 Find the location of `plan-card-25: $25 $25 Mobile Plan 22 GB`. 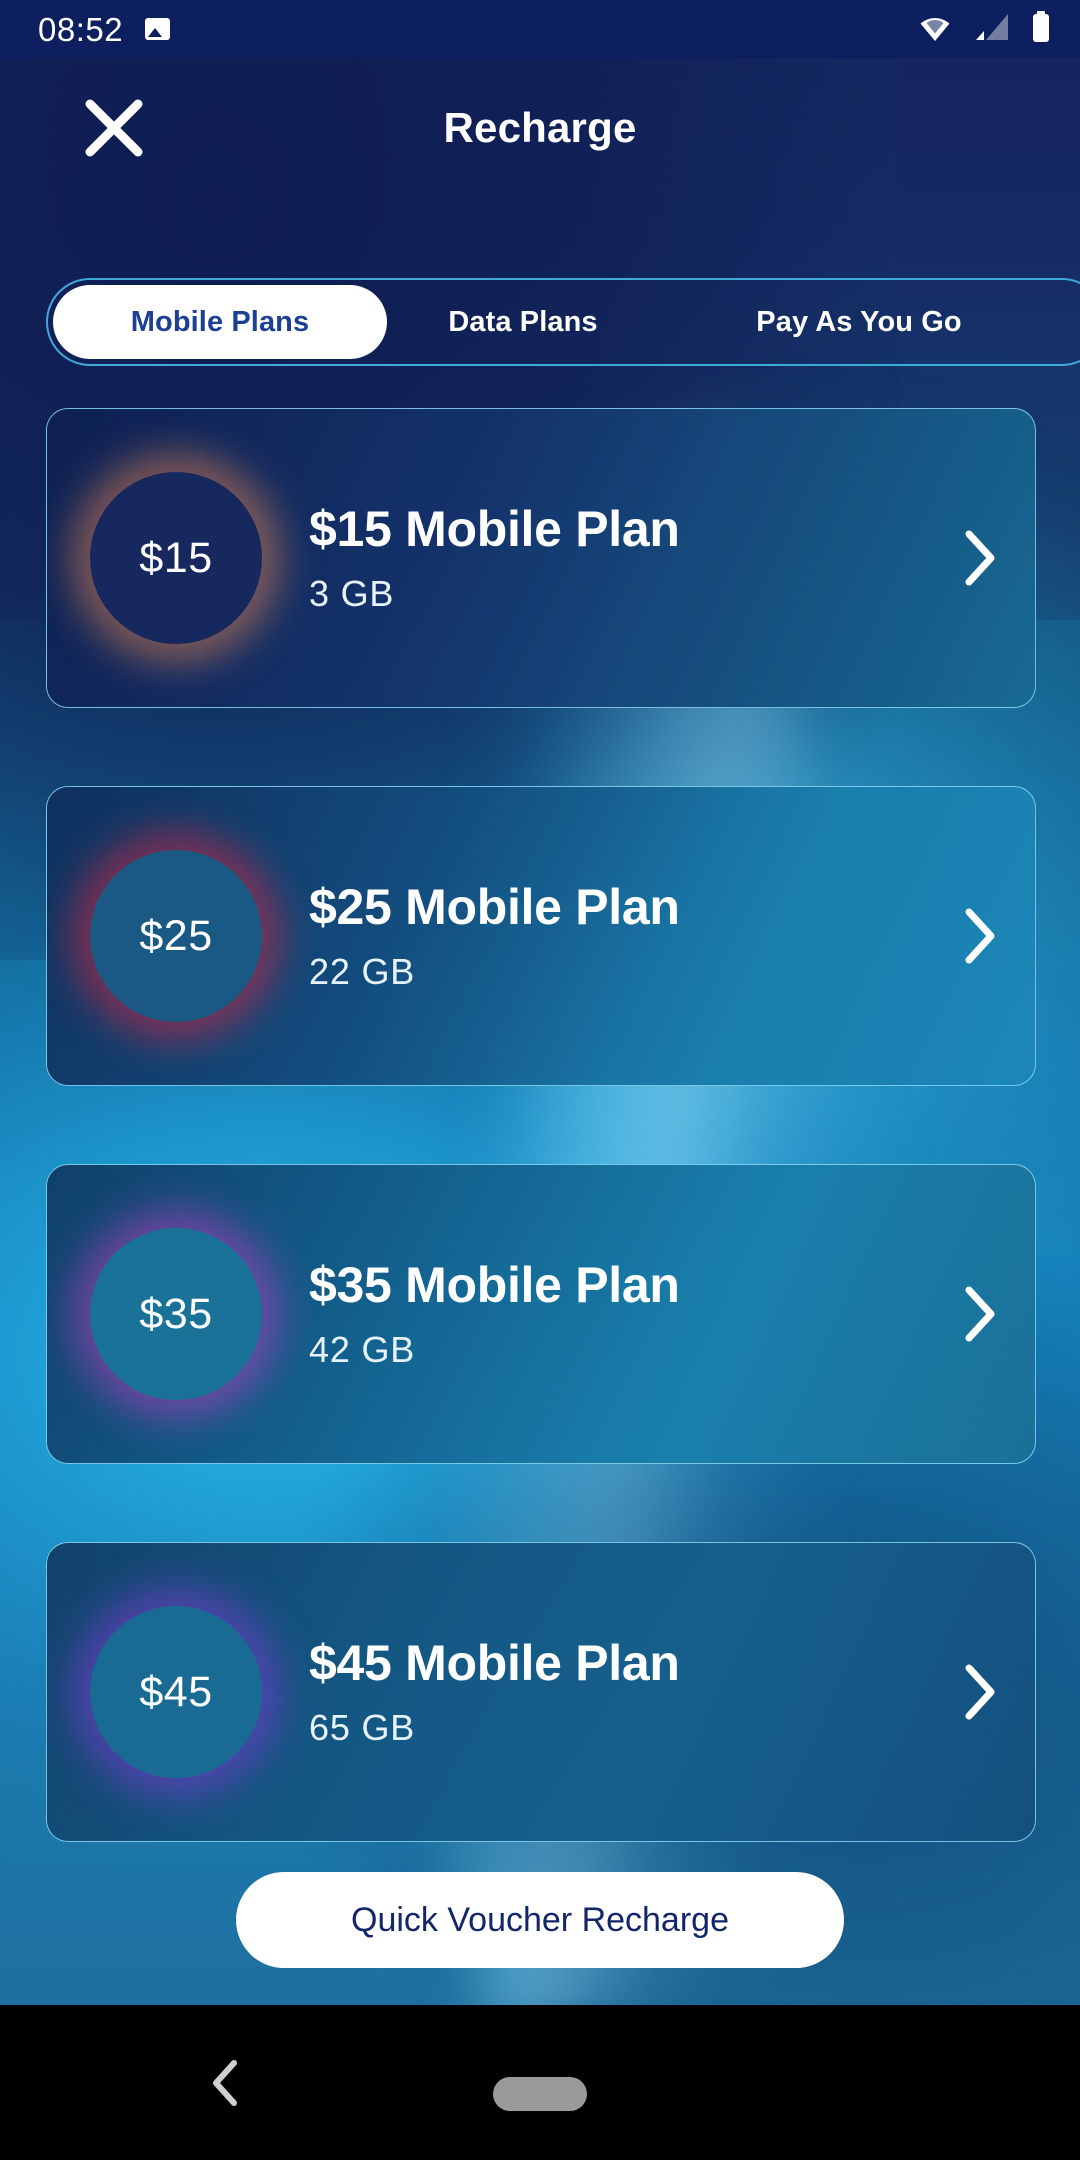

plan-card-25: $25 $25 Mobile Plan 22 GB is located at coordinates (541, 936).